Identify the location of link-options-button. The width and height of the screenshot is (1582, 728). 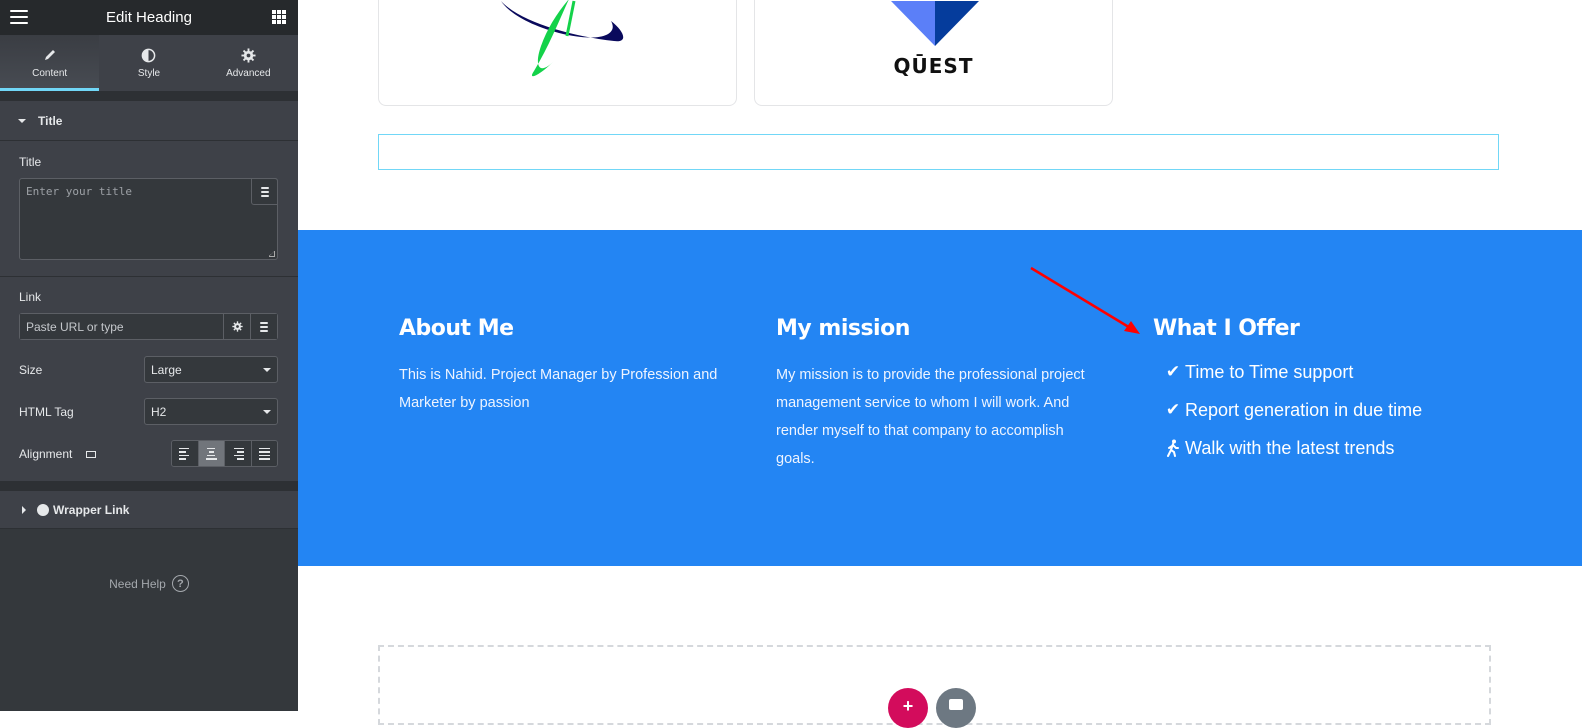
(236, 326).